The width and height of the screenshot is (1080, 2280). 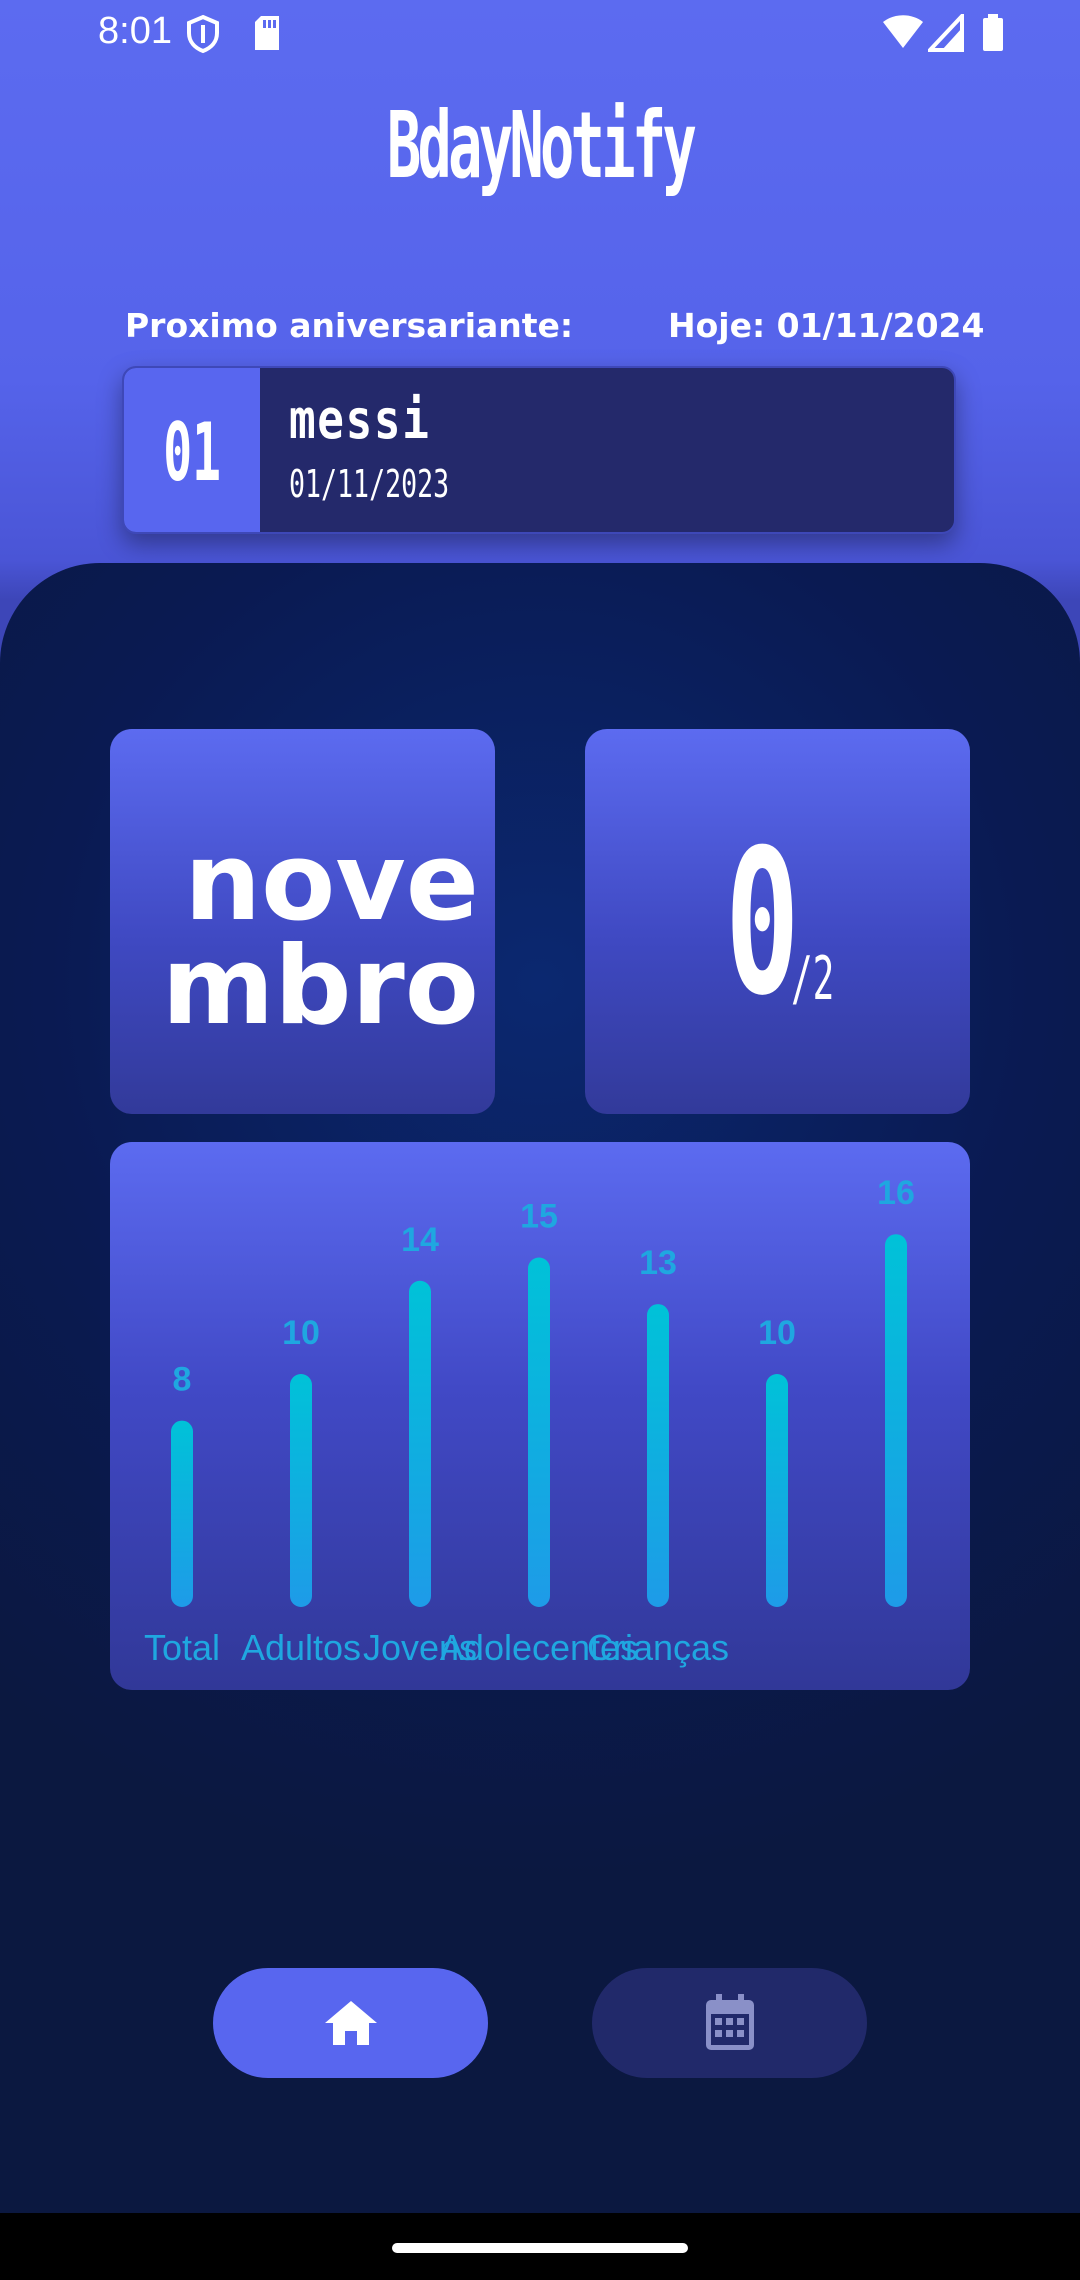 I want to click on next-birthday-name: messi, so click(x=360, y=419).